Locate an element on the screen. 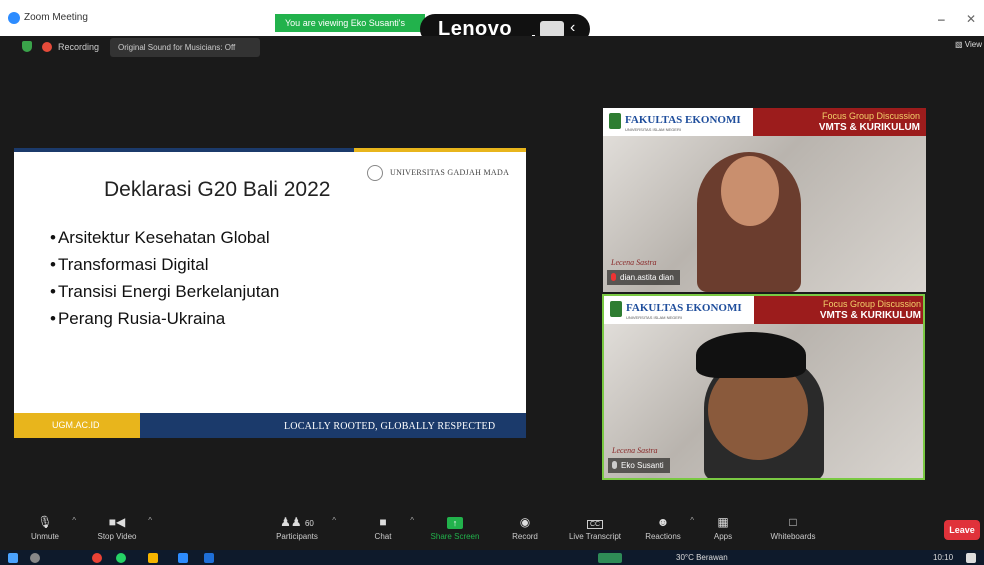 Image resolution: width=984 pixels, height=565 pixels. apps-grid-icon: ▦ is located at coordinates (723, 522).